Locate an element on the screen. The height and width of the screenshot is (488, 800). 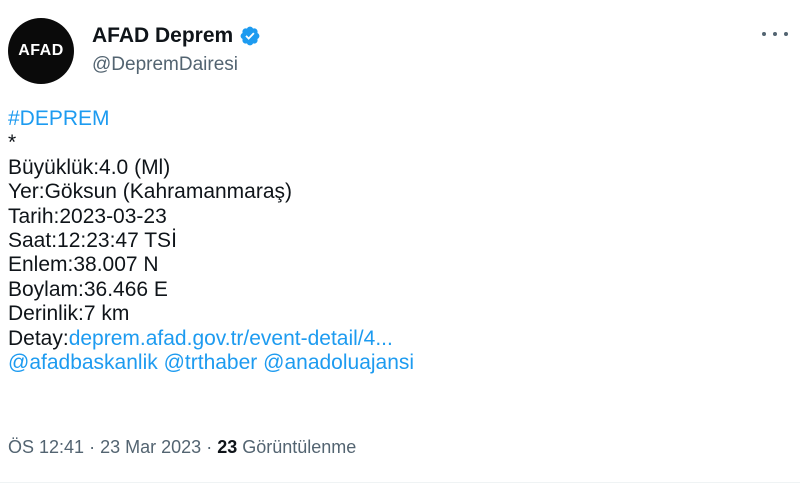
hashtag-link: #DEPREM is located at coordinates (59, 118).